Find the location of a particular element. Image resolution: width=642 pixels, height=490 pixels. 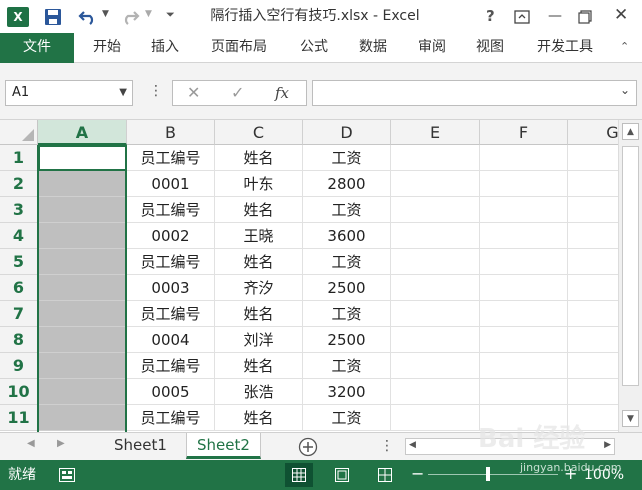

save-icon is located at coordinates (53, 17).